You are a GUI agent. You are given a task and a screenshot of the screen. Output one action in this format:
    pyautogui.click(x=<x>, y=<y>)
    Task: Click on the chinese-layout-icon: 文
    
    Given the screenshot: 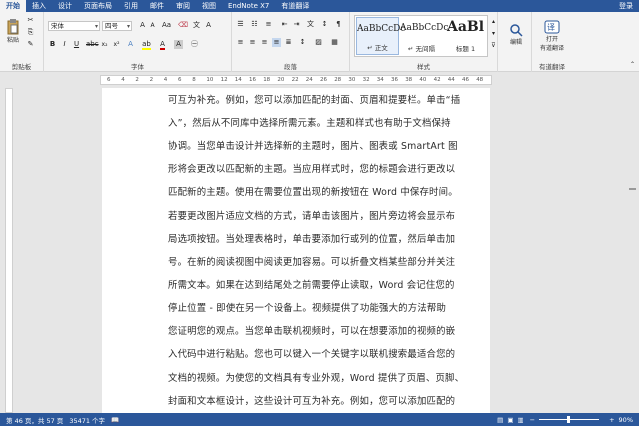 What is the action you would take?
    pyautogui.click(x=310, y=24)
    